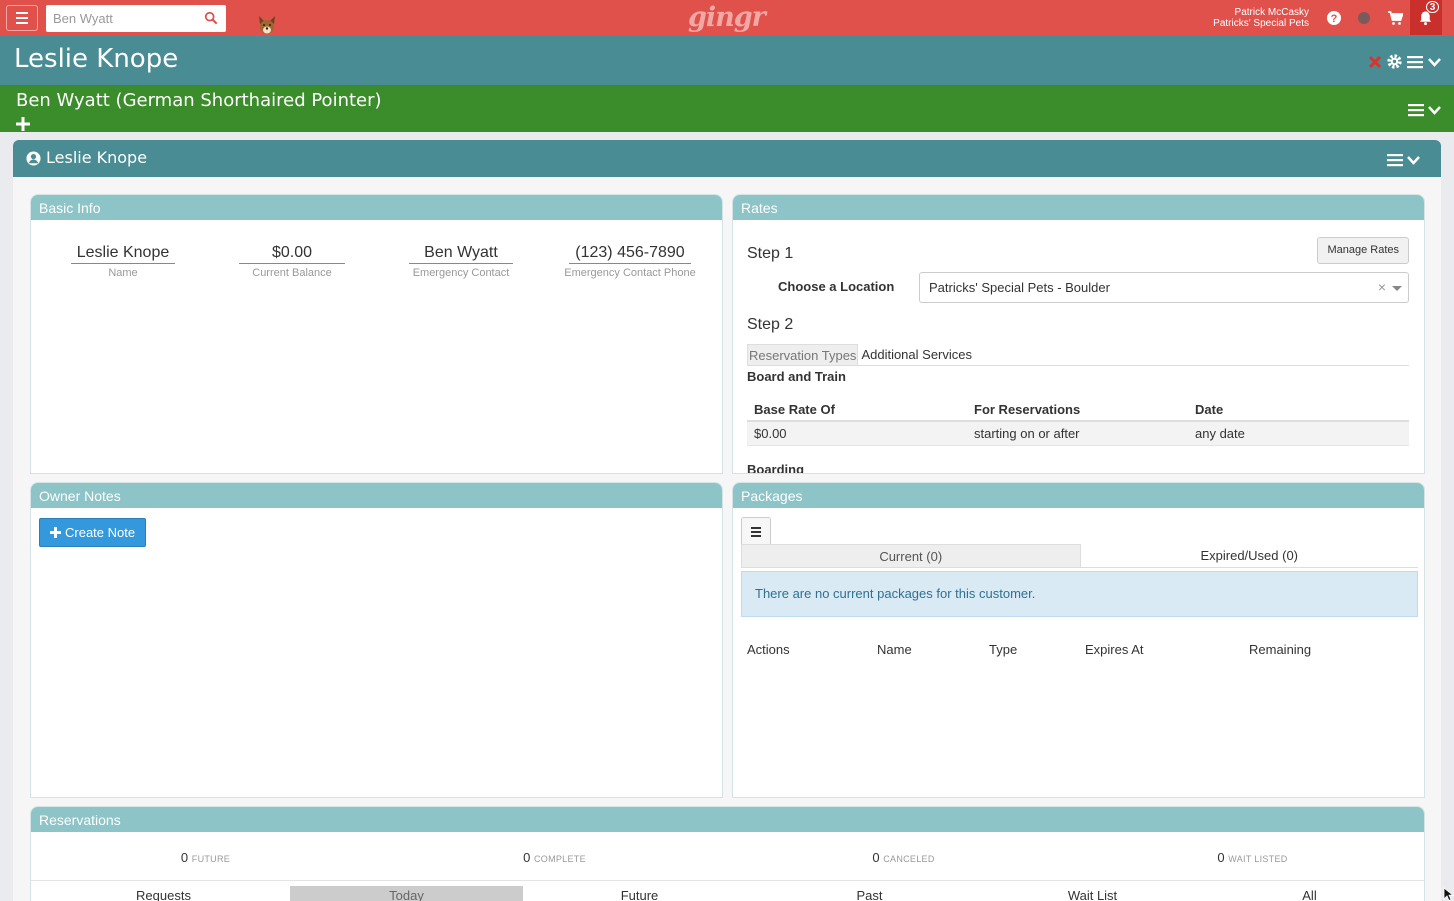 The width and height of the screenshot is (1454, 901). I want to click on rates-table-header: Base Rate Of For Reservations Date, so click(1078, 410).